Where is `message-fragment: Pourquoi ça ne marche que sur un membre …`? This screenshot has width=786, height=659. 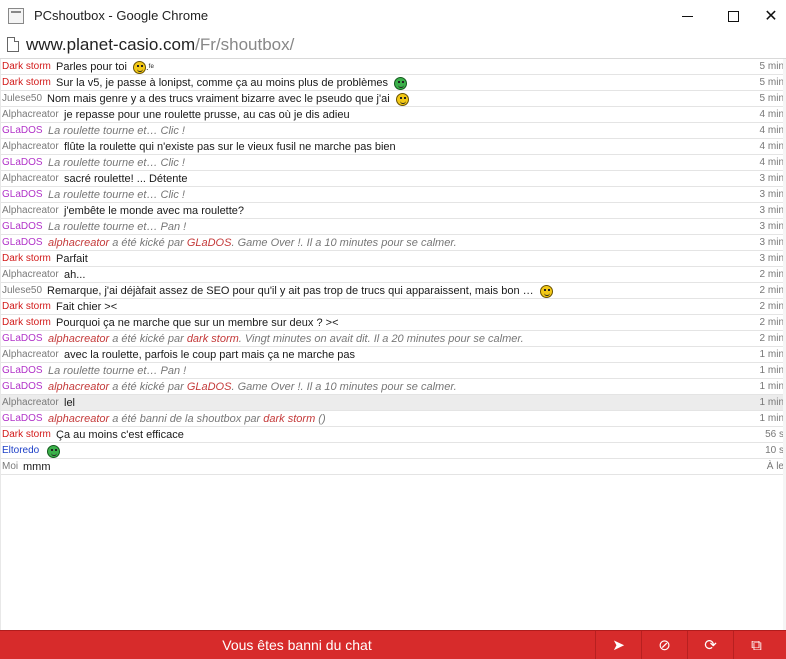 message-fragment: Pourquoi ça ne marche que sur un membre … is located at coordinates (197, 323).